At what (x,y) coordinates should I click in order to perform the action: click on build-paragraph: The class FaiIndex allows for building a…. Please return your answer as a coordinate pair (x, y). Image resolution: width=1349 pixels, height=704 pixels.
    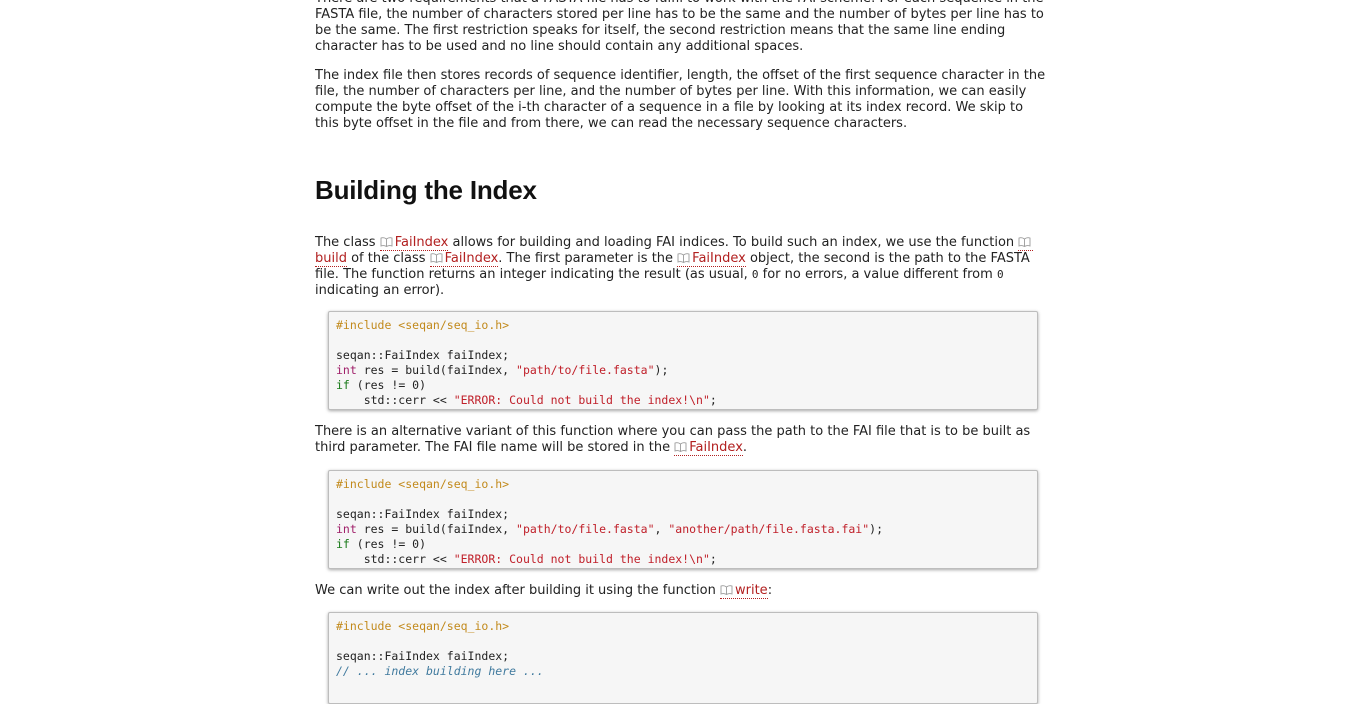
    Looking at the image, I should click on (682, 267).